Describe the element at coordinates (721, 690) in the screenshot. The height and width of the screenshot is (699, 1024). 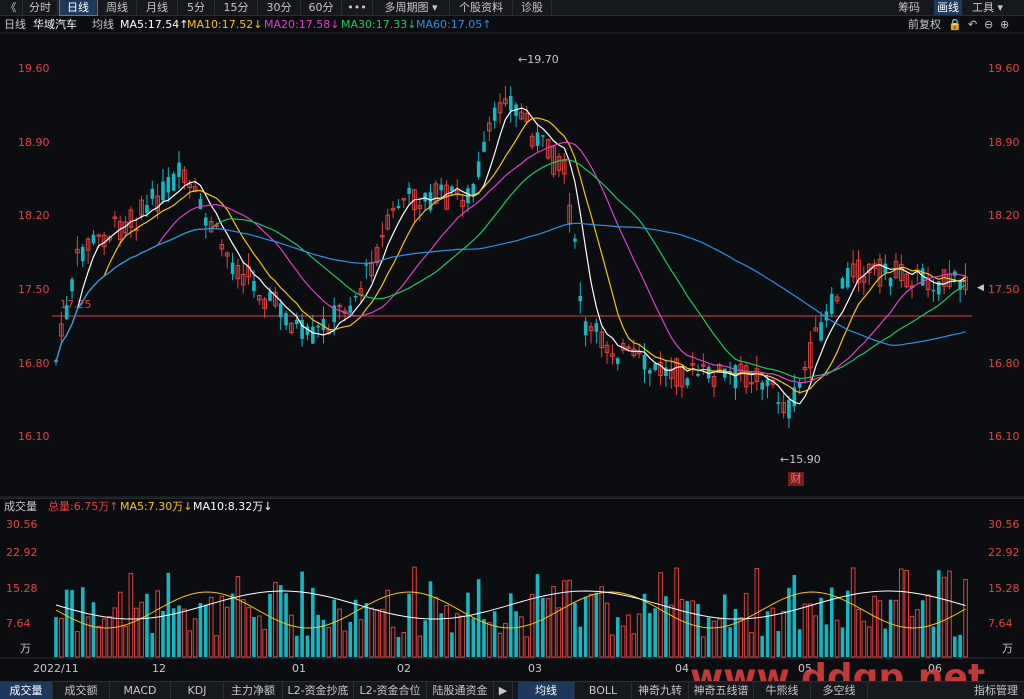
I see `tab-magic-five: 神奇五线谱` at that location.